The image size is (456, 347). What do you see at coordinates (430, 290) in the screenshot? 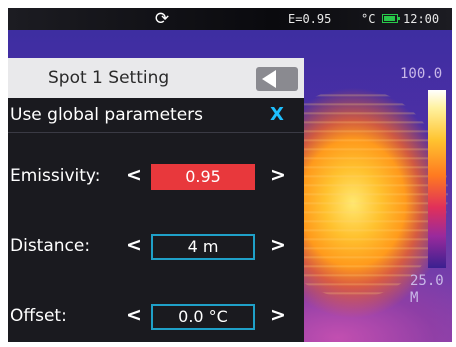
I see `scale-min-block: 25.0 M` at bounding box center [430, 290].